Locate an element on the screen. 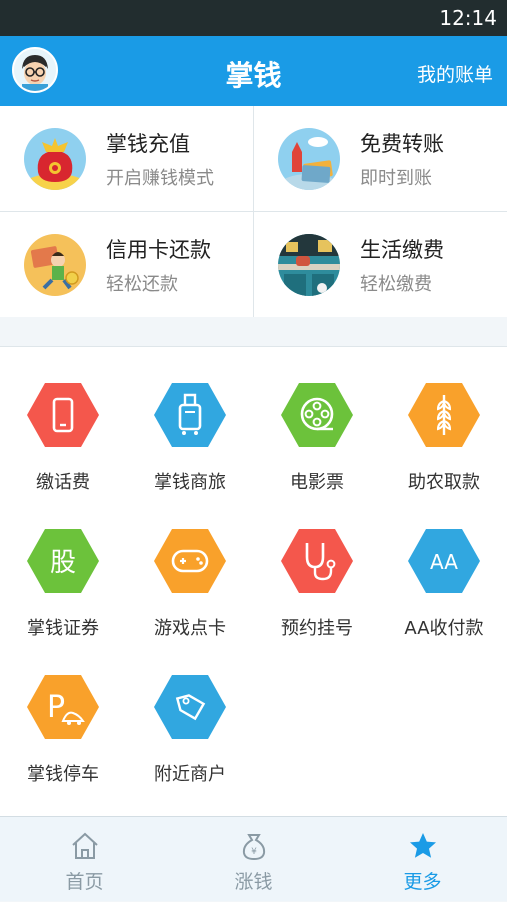 The height and width of the screenshot is (902, 507). quick-action-name: 掌钱充值 is located at coordinates (148, 144).